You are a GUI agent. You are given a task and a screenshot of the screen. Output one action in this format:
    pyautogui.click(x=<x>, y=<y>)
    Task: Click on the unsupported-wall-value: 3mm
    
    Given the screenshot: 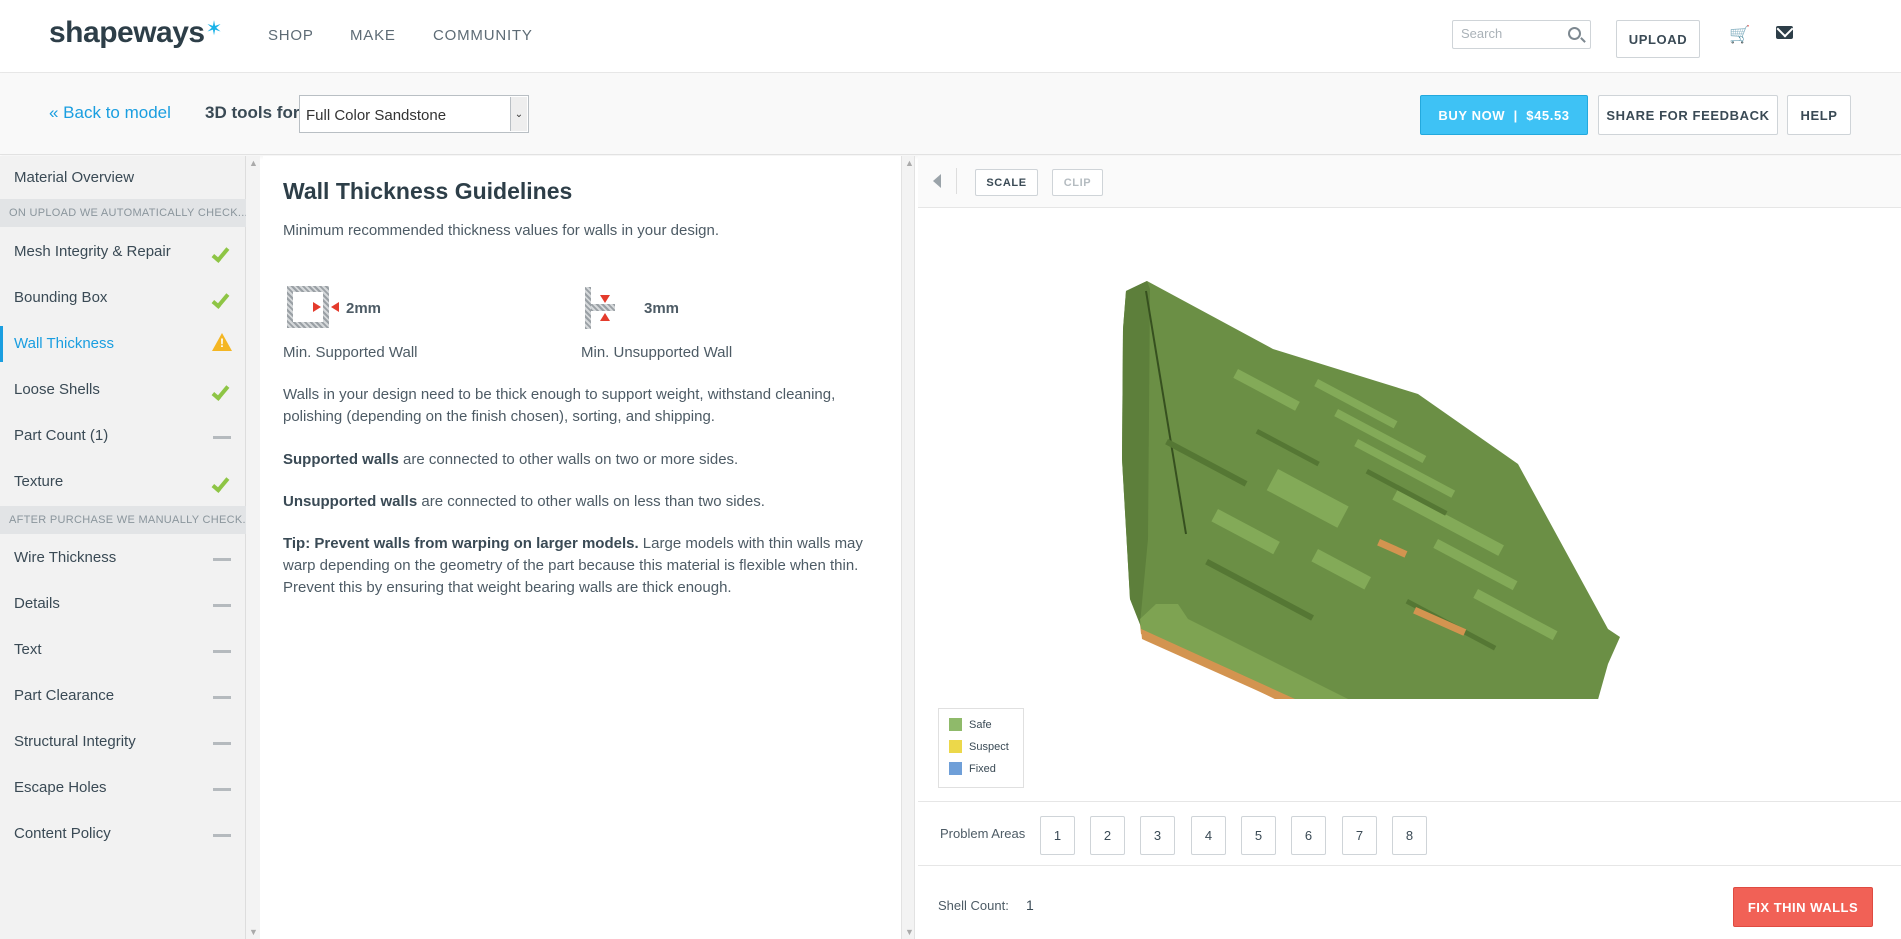 What is the action you would take?
    pyautogui.click(x=662, y=308)
    